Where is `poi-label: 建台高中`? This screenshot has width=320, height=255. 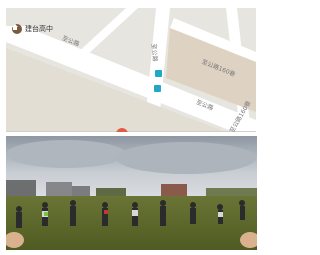 poi-label: 建台高中 is located at coordinates (39, 29).